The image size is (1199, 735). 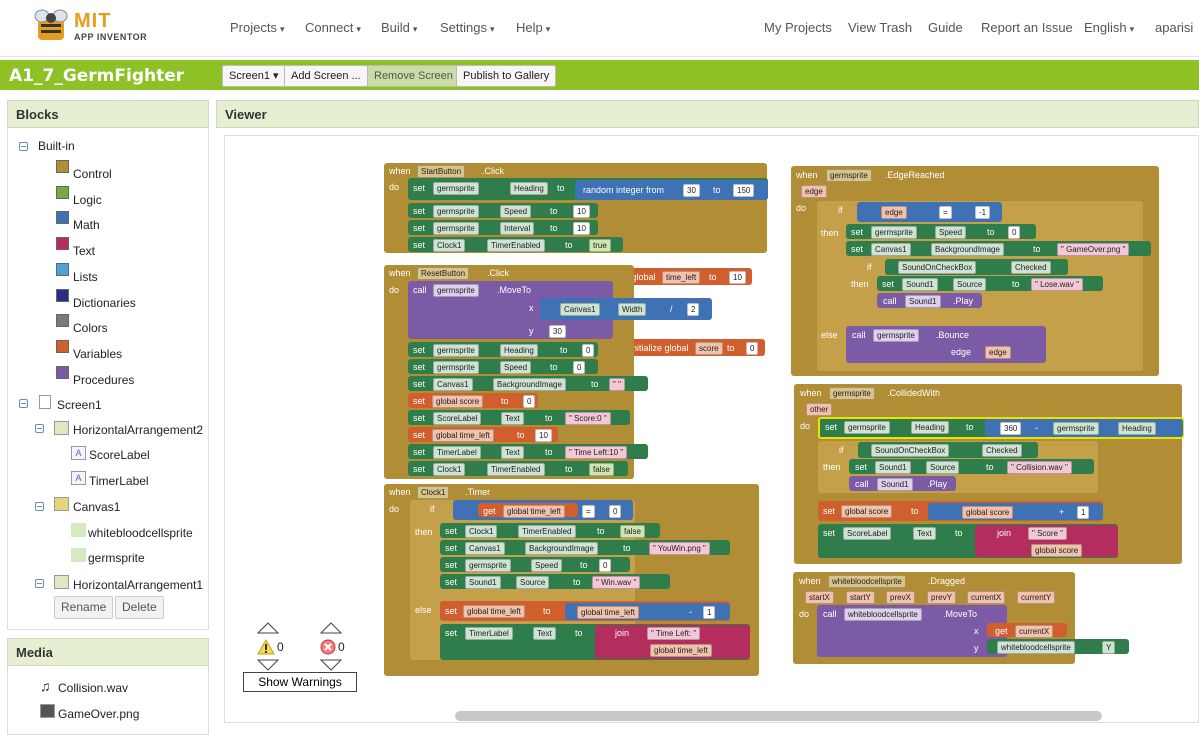 What do you see at coordinates (86, 225) in the screenshot?
I see `builtin-math: Math` at bounding box center [86, 225].